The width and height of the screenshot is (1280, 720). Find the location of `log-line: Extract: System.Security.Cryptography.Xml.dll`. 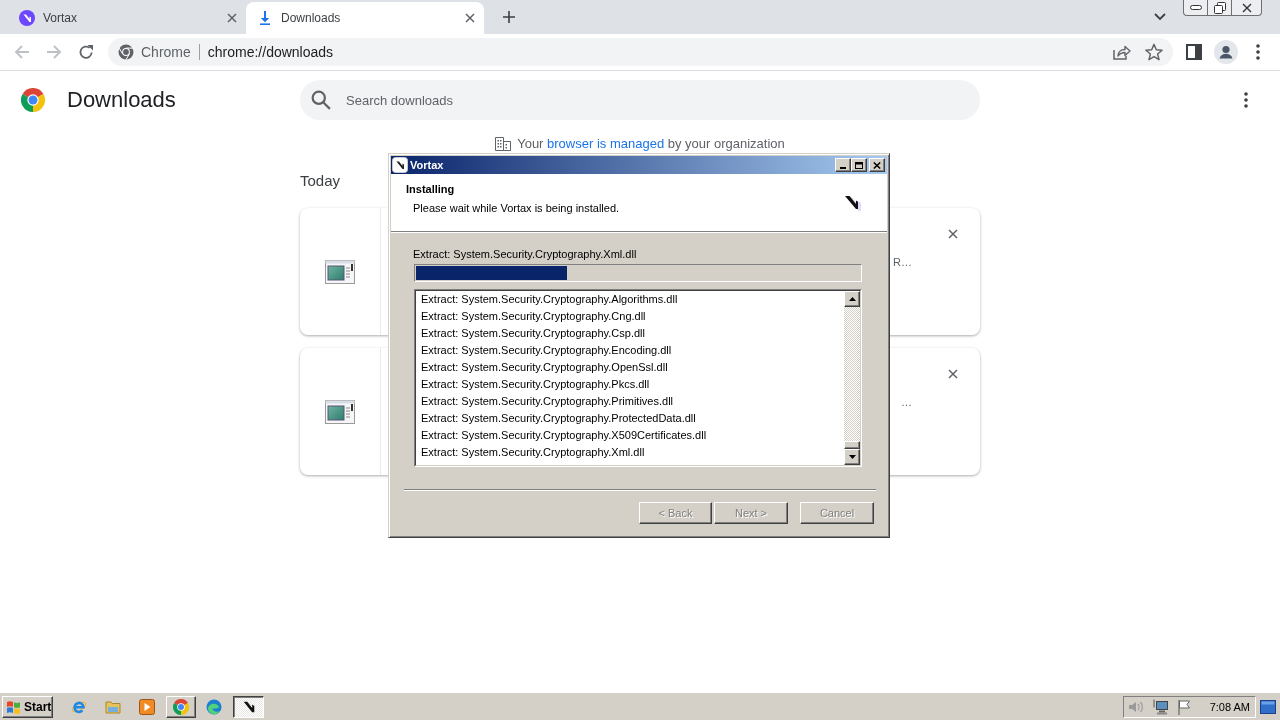

log-line: Extract: System.Security.Cryptography.Xml.dll is located at coordinates (533, 452).